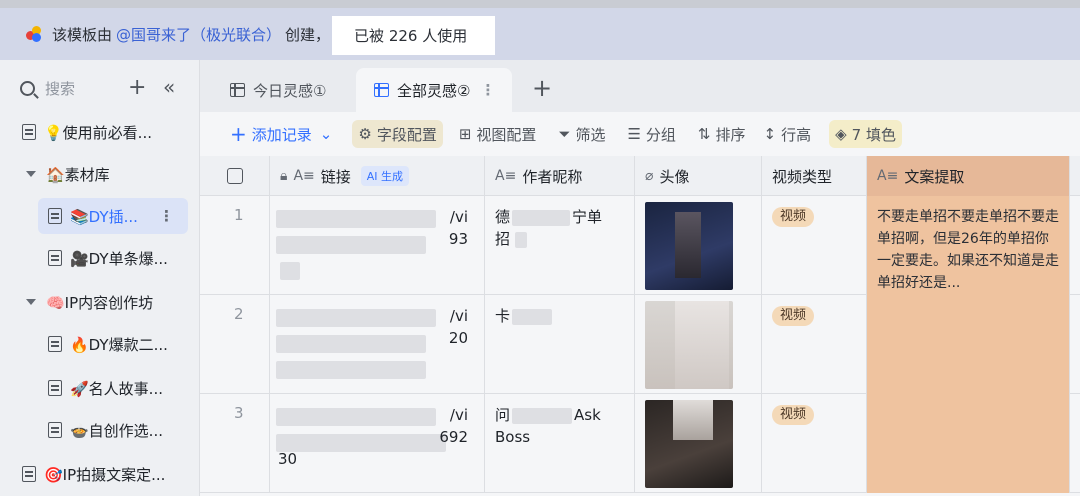 This screenshot has height=496, width=1080. What do you see at coordinates (326, 134) in the screenshot?
I see `chevron-down-icon: ⌄` at bounding box center [326, 134].